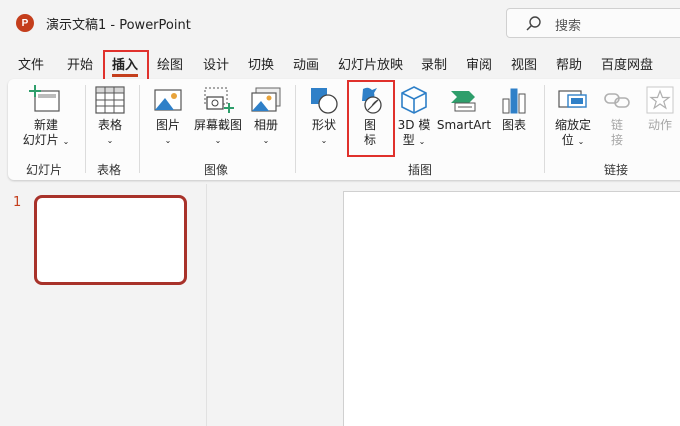 Image resolution: width=680 pixels, height=426 pixels. What do you see at coordinates (110, 102) in the screenshot?
I see `table-icon` at bounding box center [110, 102].